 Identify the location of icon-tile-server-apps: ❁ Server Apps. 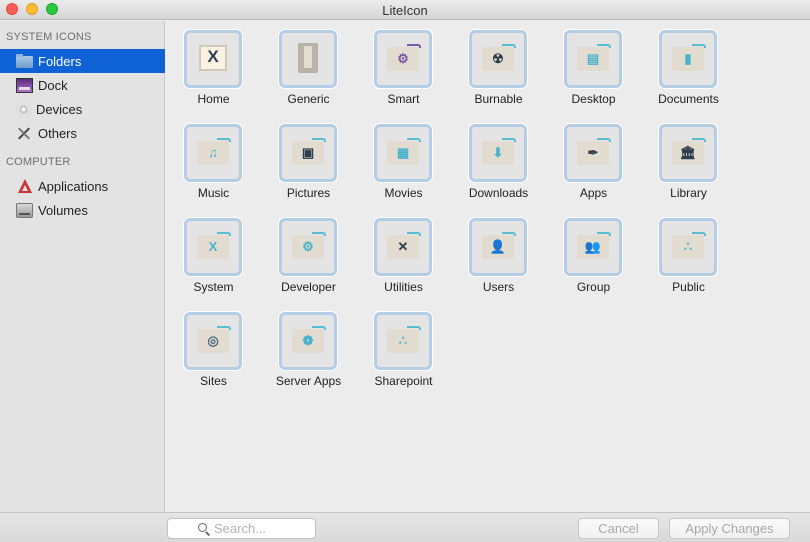
(308, 350).